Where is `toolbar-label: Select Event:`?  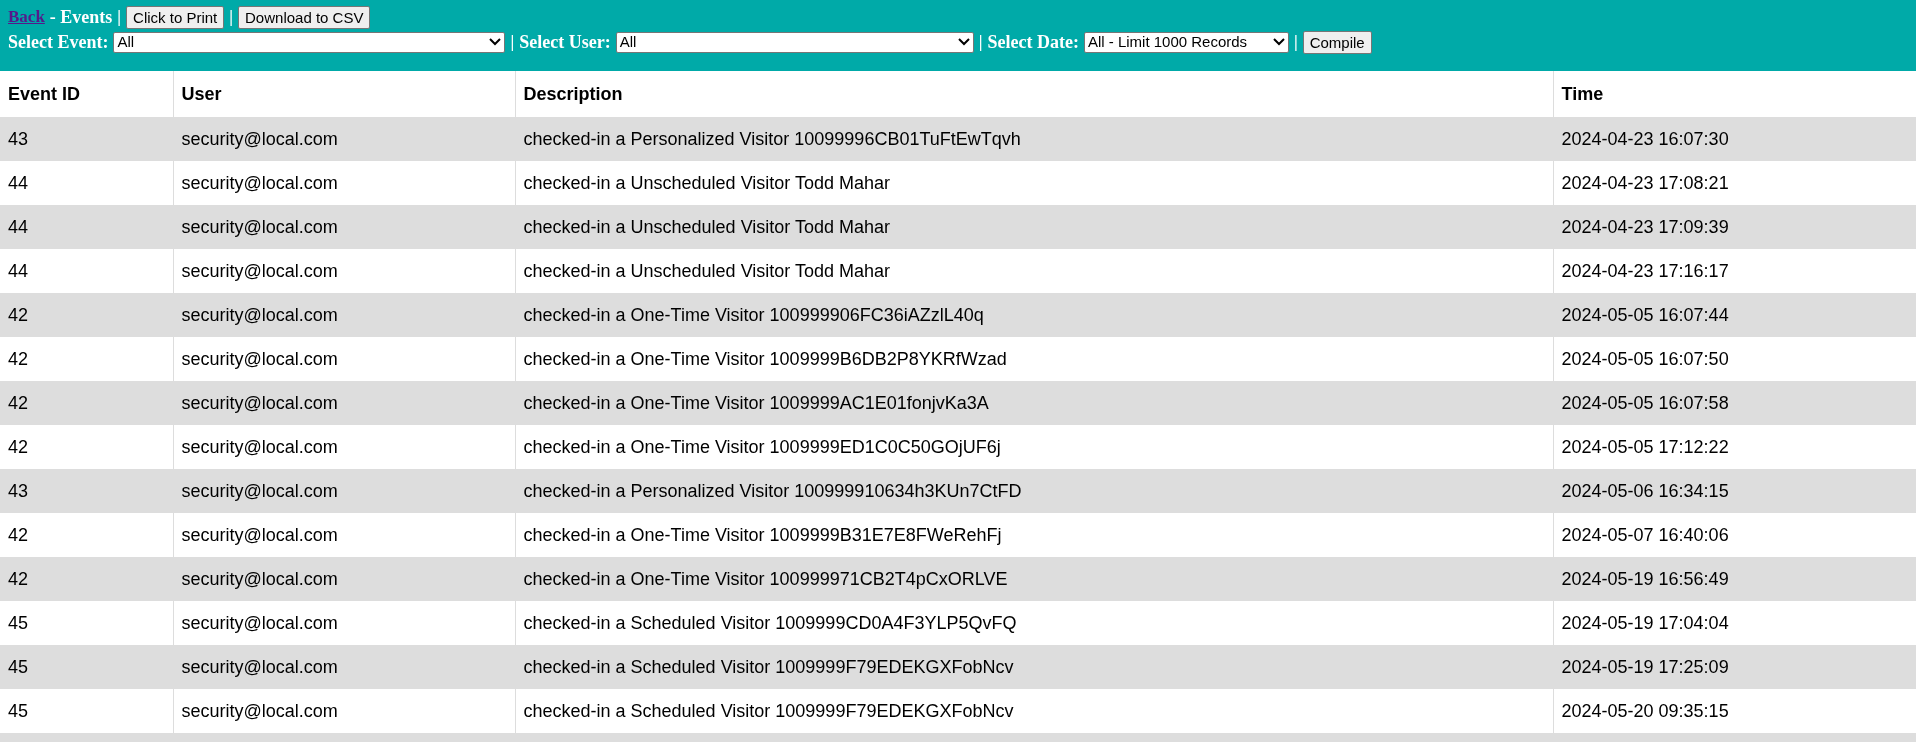
toolbar-label: Select Event: is located at coordinates (58, 42).